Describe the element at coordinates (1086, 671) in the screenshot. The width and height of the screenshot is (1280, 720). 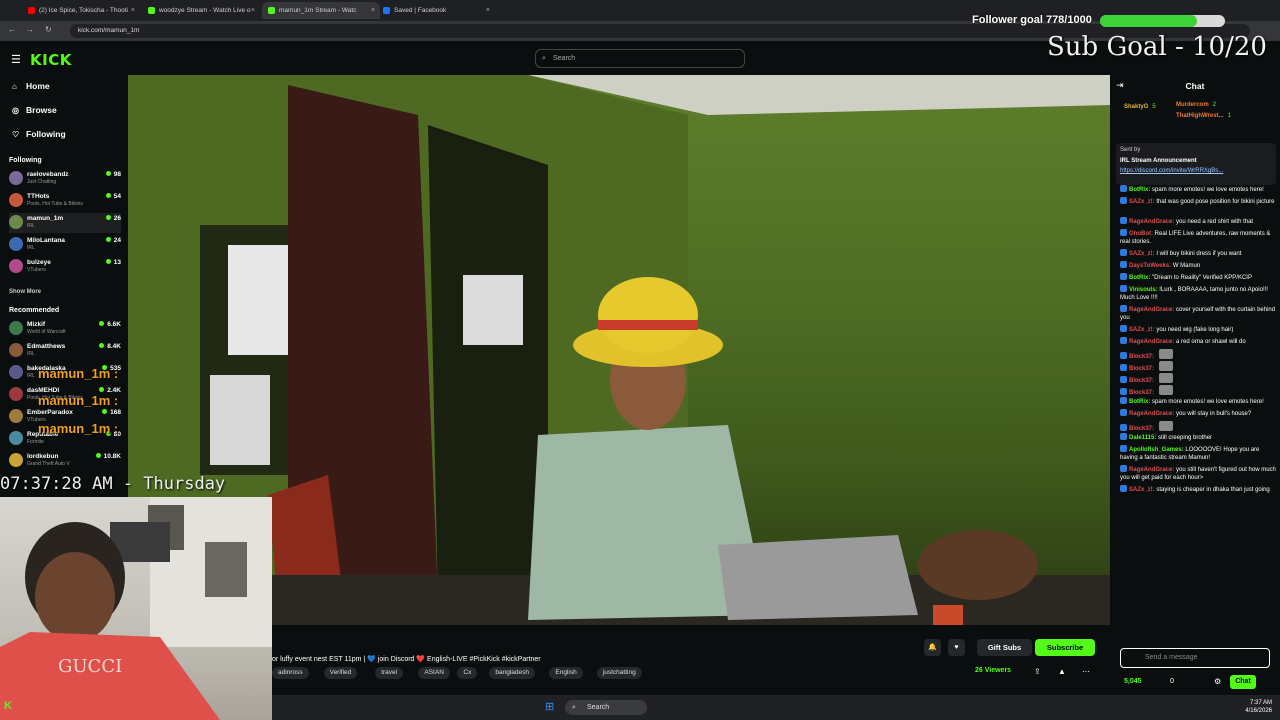
I see `more-icon: ⋯` at that location.